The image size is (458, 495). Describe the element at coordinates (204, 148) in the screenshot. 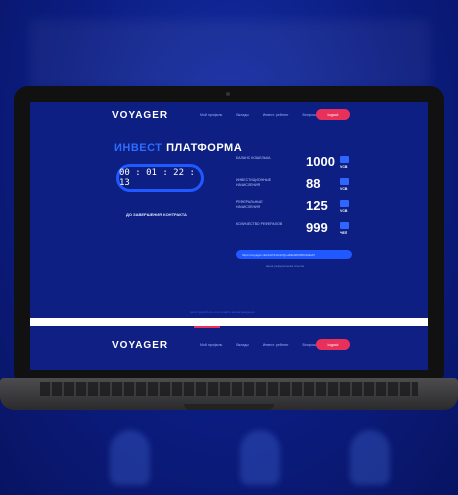

I see `title-rest: ПЛАТФОРМА` at that location.